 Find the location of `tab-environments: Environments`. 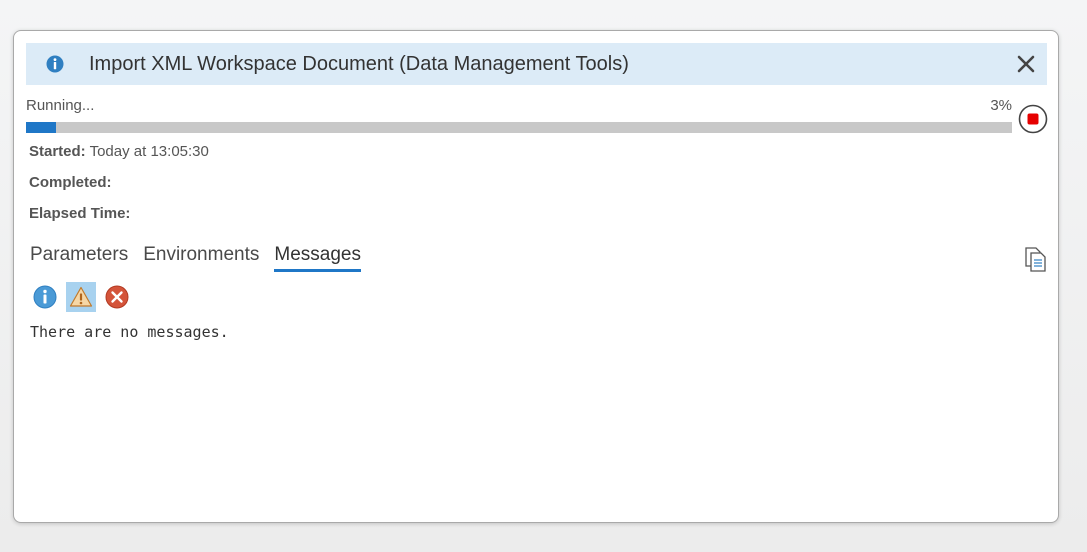

tab-environments: Environments is located at coordinates (201, 258).